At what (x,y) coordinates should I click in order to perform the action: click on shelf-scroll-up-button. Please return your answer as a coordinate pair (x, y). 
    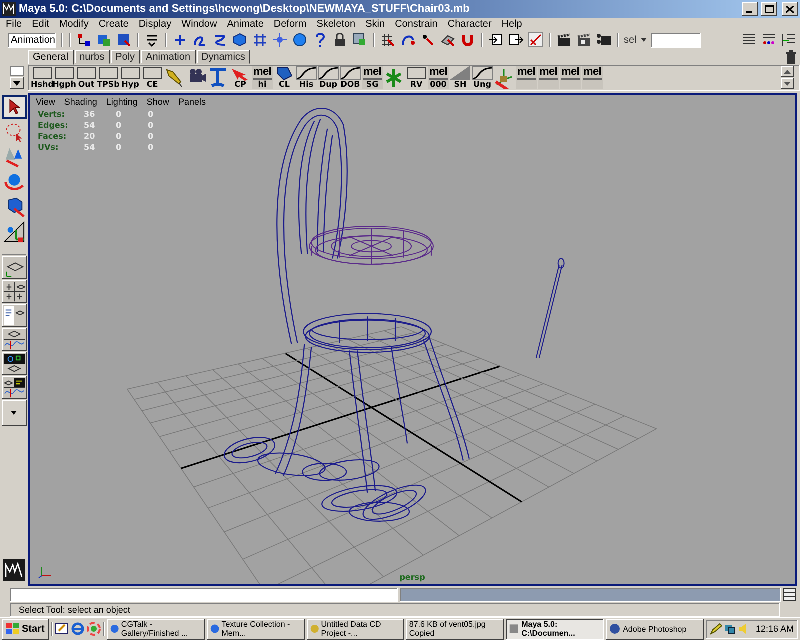
    Looking at the image, I should click on (787, 71).